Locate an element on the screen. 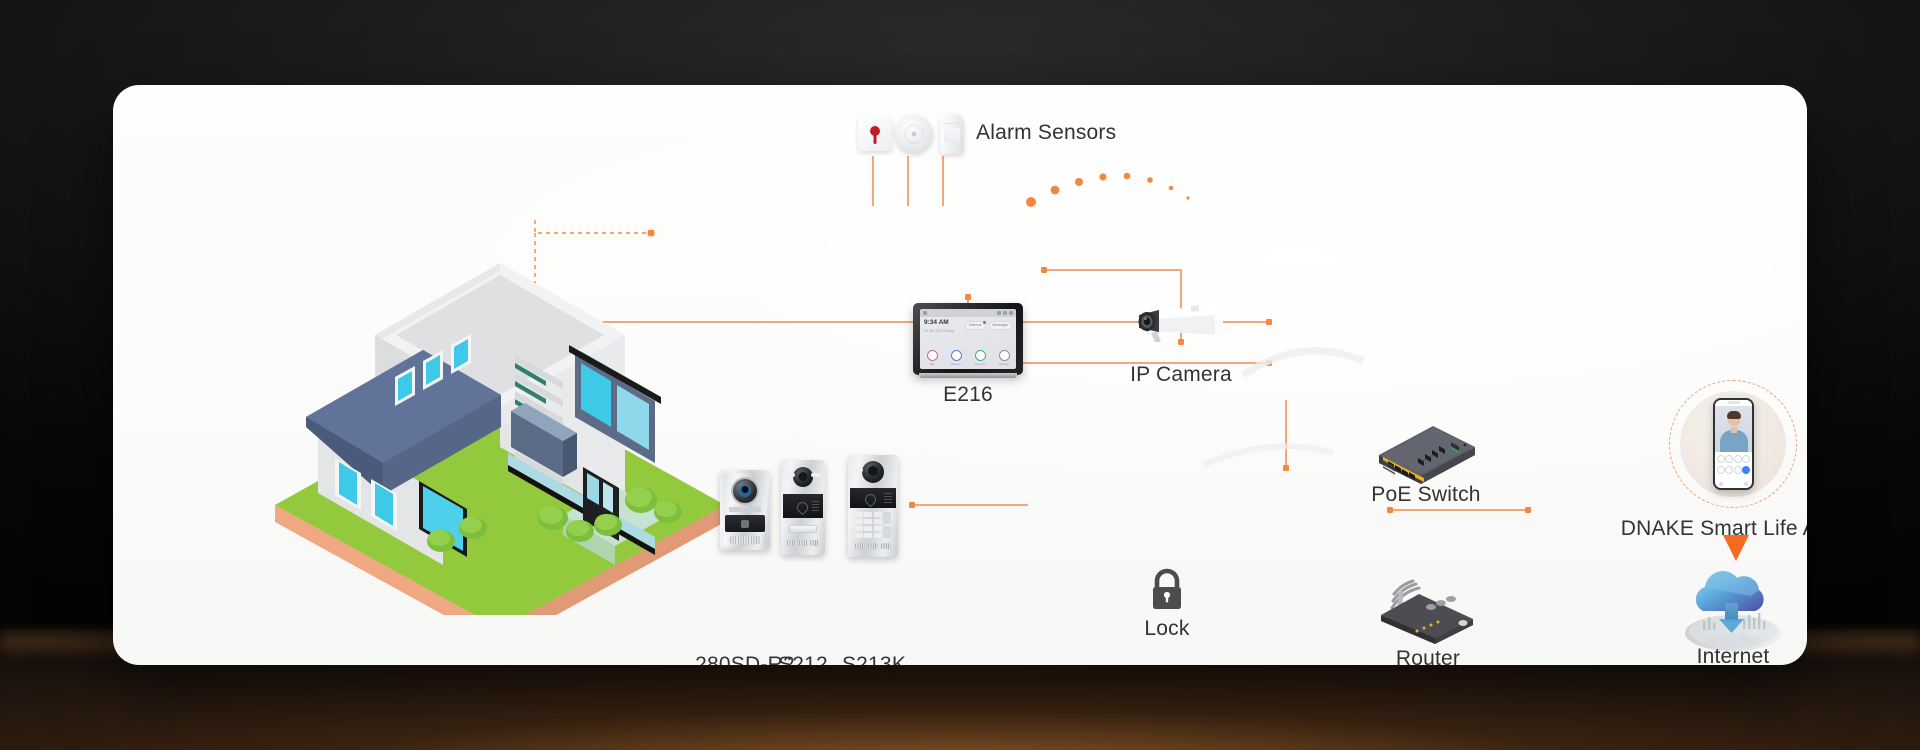  door-station-s212-caption: S212 is located at coordinates (803, 659).